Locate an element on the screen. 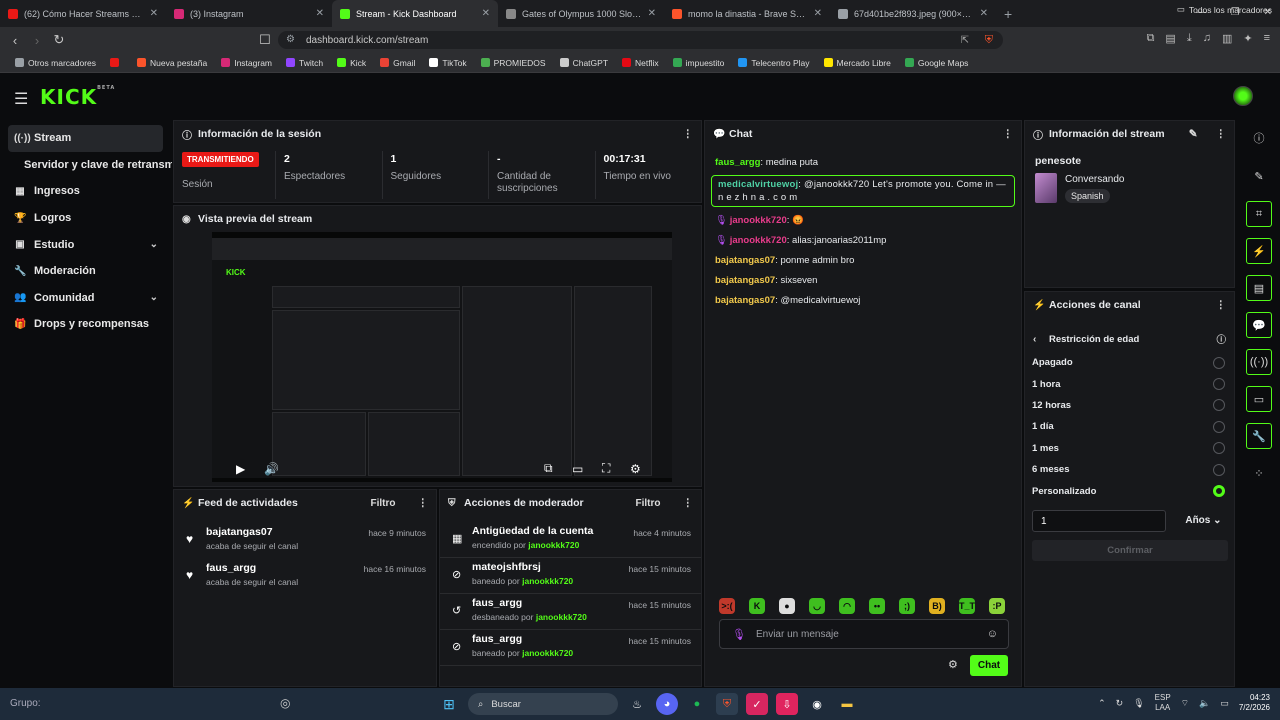 The width and height of the screenshot is (1280, 720). age-option: Personalizado is located at coordinates (1129, 490).